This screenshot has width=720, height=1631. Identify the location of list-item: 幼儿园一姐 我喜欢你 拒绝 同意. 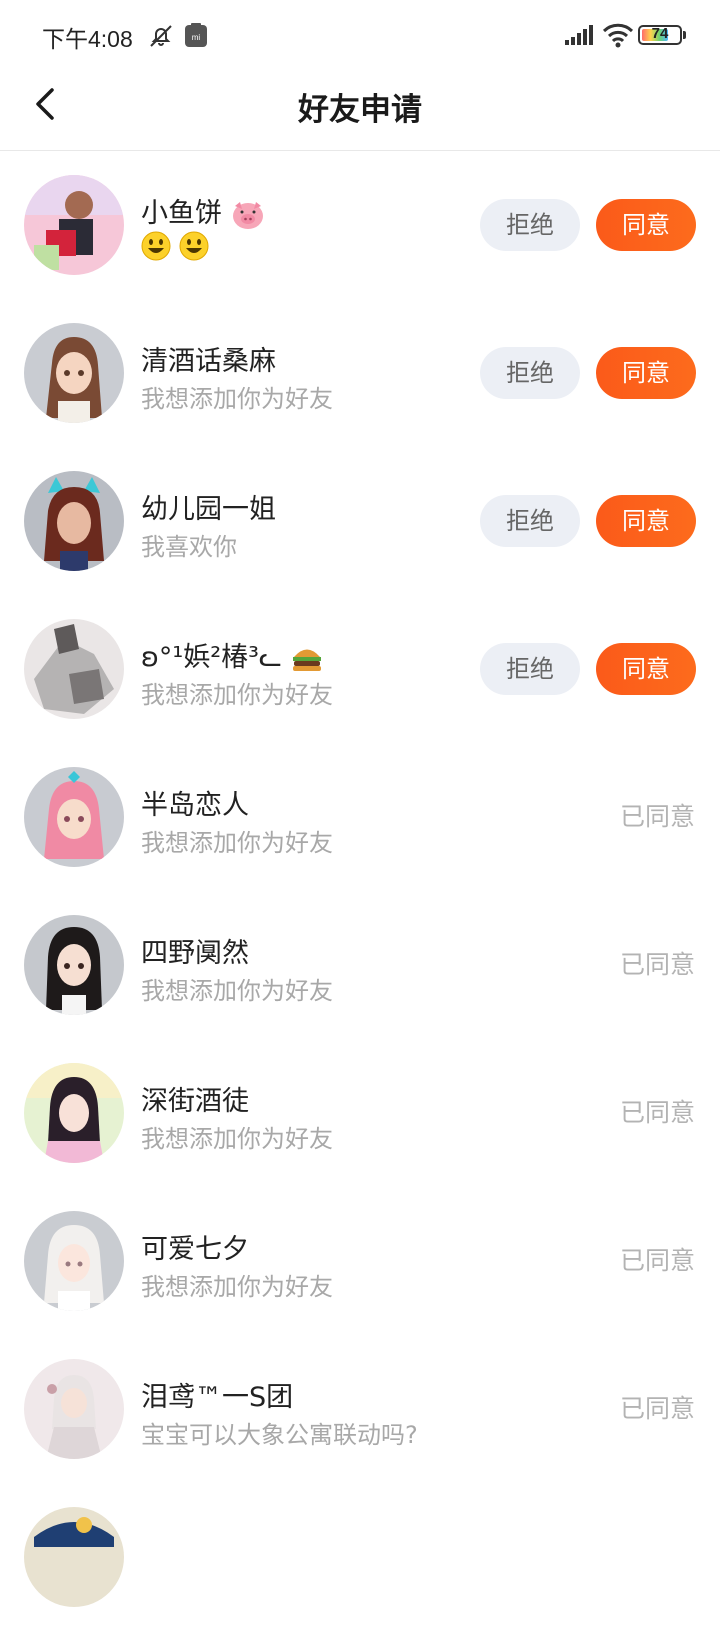
(360, 521).